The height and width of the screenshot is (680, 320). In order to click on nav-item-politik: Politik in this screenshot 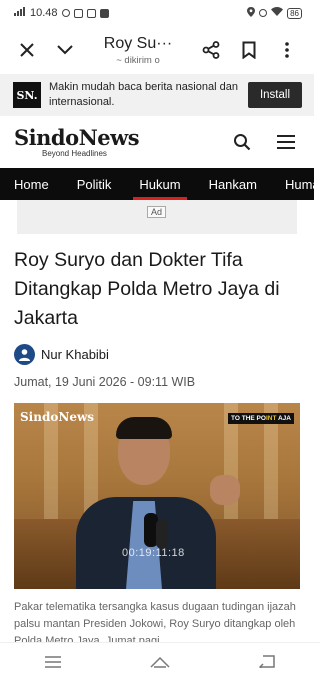, I will do `click(94, 184)`.